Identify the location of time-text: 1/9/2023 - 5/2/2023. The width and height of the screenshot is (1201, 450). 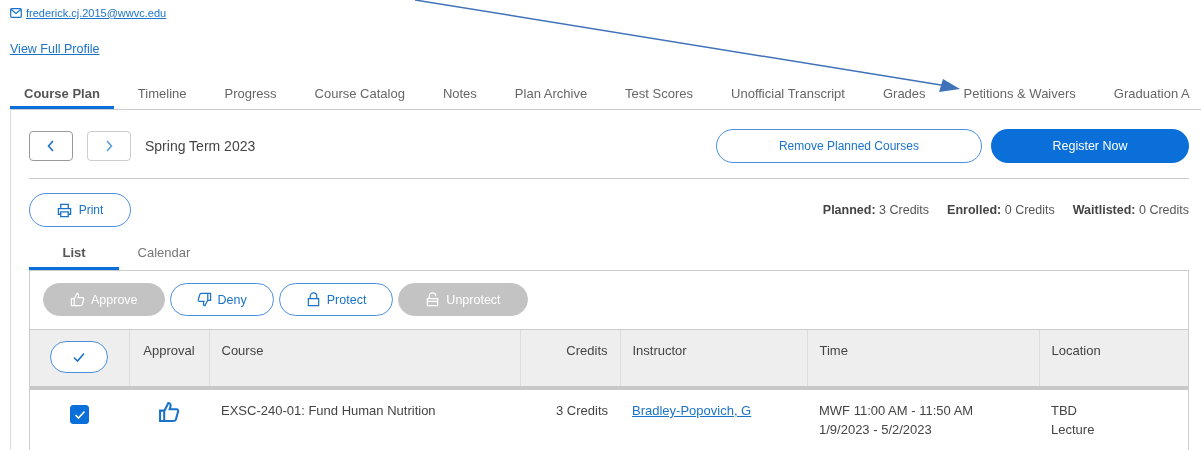
(876, 430).